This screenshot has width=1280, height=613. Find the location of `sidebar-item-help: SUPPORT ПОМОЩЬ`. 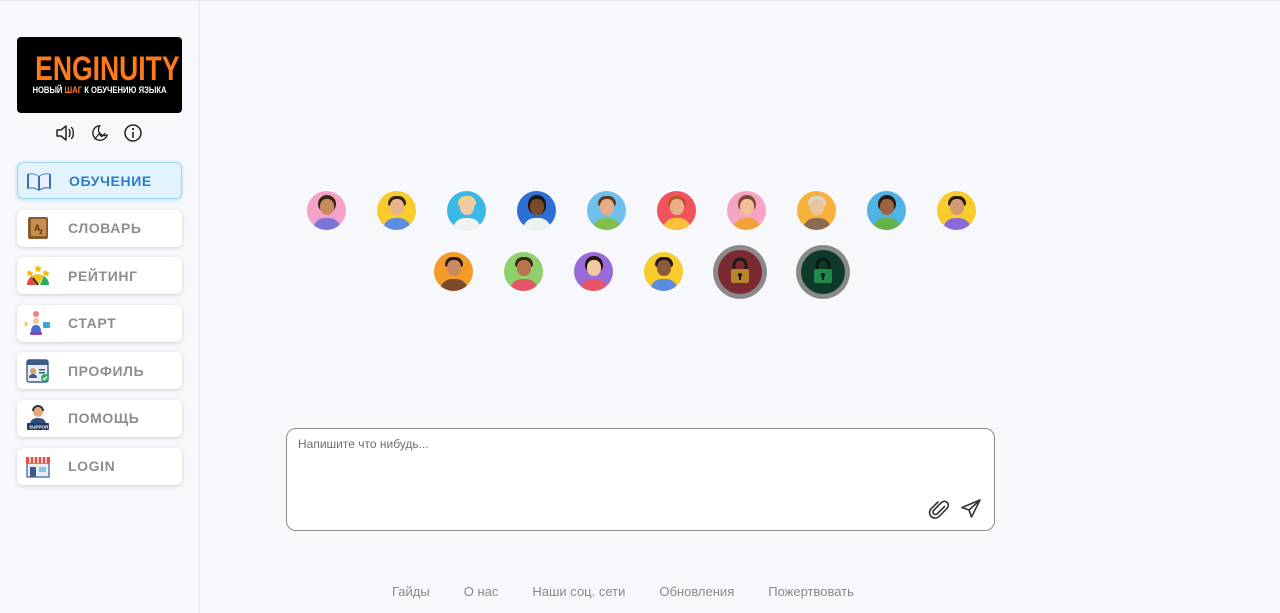

sidebar-item-help: SUPPORT ПОМОЩЬ is located at coordinates (99, 418).